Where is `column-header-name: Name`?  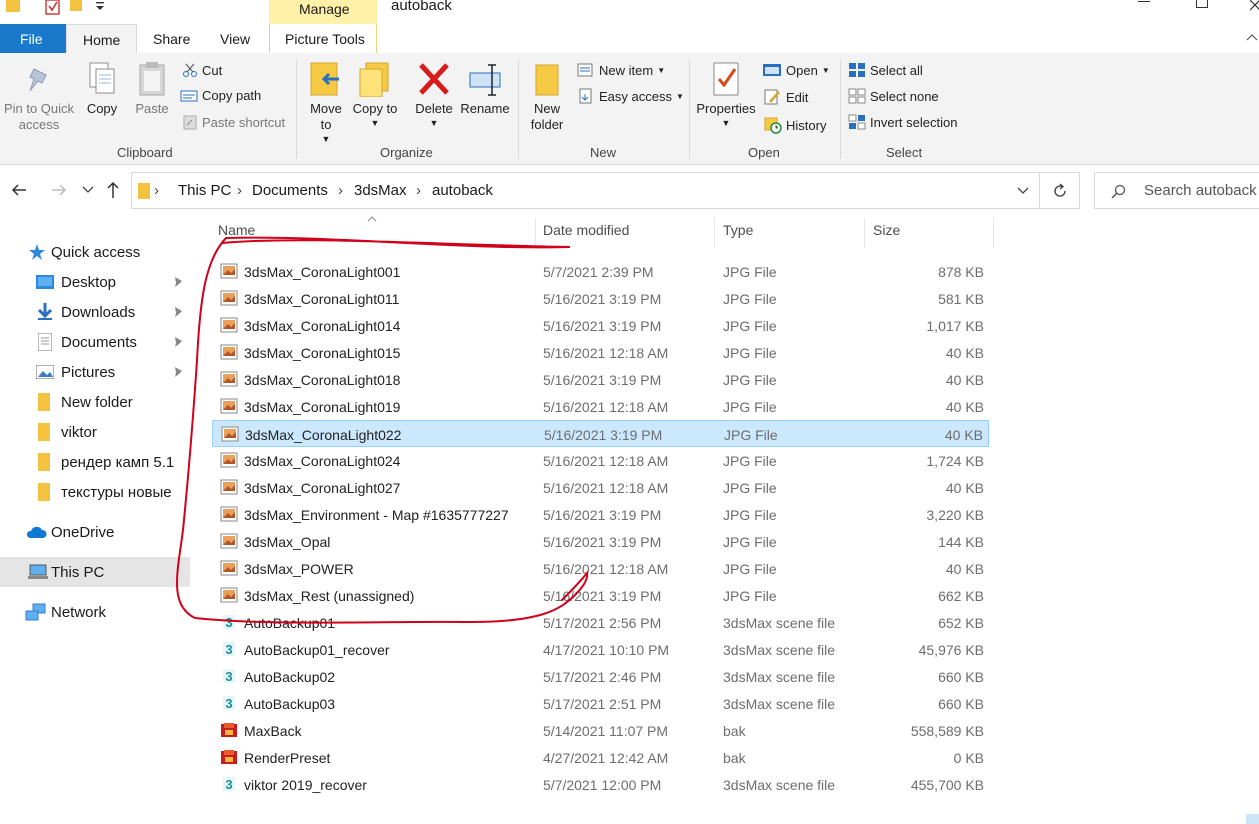
column-header-name: Name is located at coordinates (236, 234).